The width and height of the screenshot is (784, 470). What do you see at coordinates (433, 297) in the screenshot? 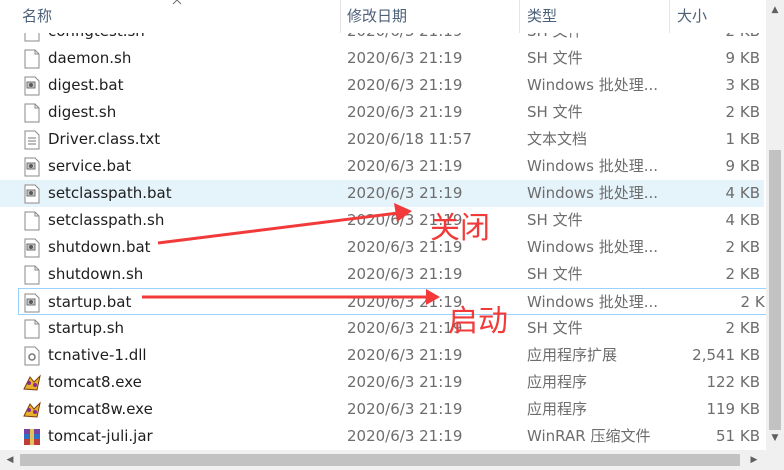
I see `startup-arrowhead` at bounding box center [433, 297].